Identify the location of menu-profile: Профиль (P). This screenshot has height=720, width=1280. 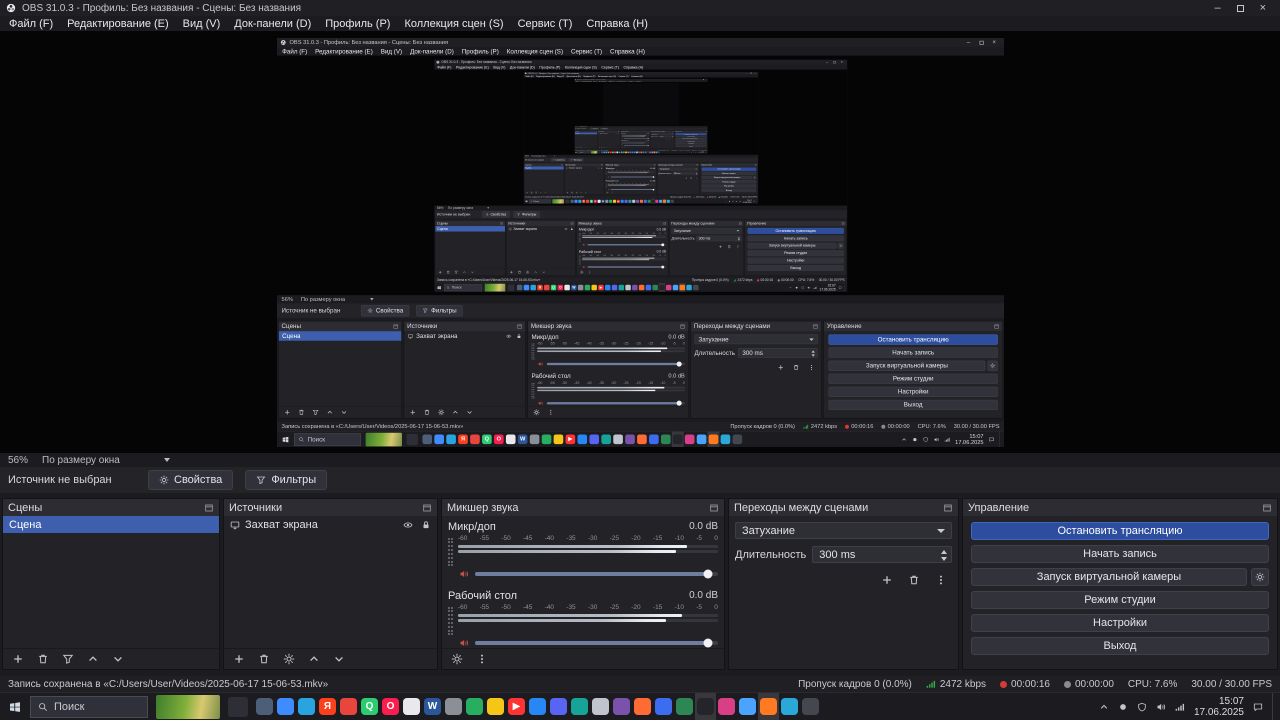
(357, 24).